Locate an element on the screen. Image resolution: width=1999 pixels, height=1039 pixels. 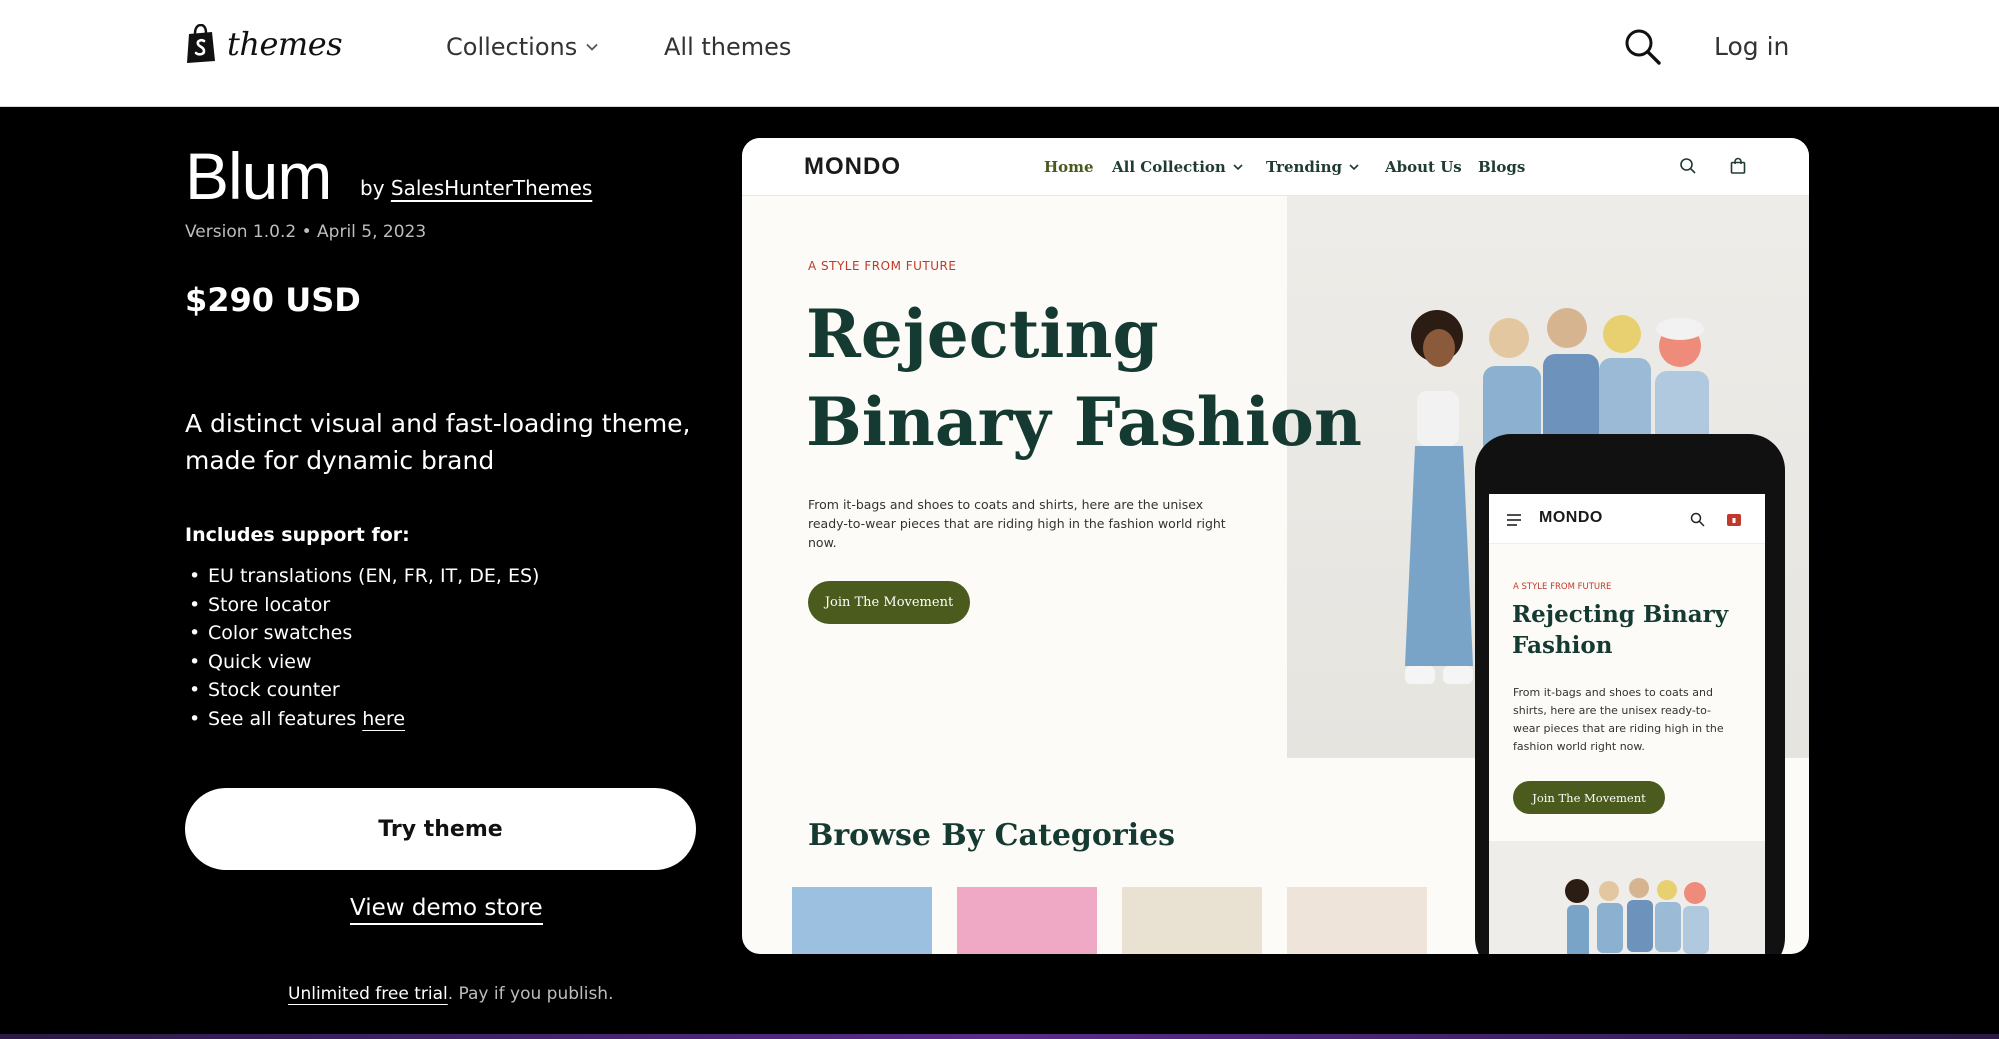
top-navigation: themes Collections All themes Log in is located at coordinates (999, 53).